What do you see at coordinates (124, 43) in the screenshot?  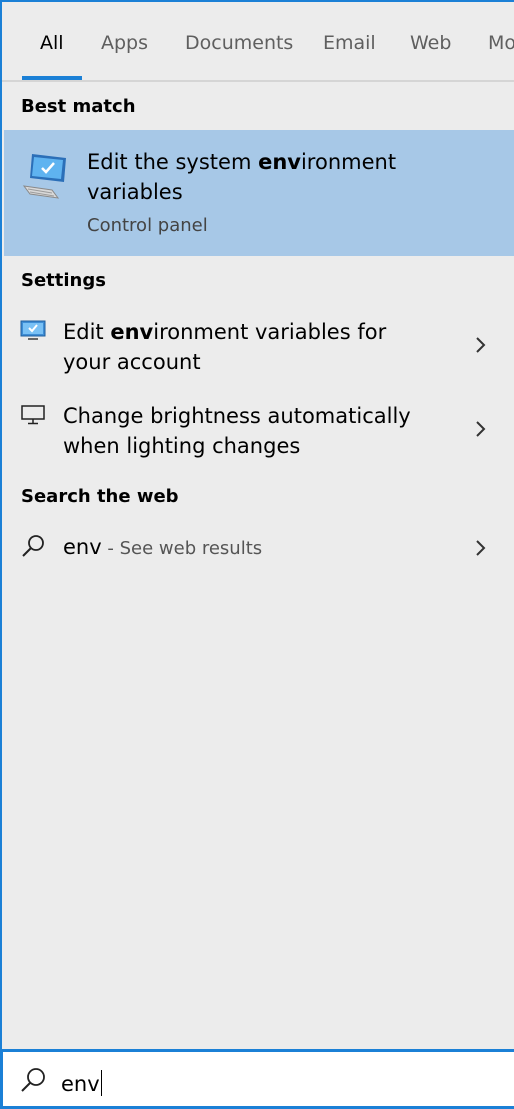 I see `tab-apps: Apps` at bounding box center [124, 43].